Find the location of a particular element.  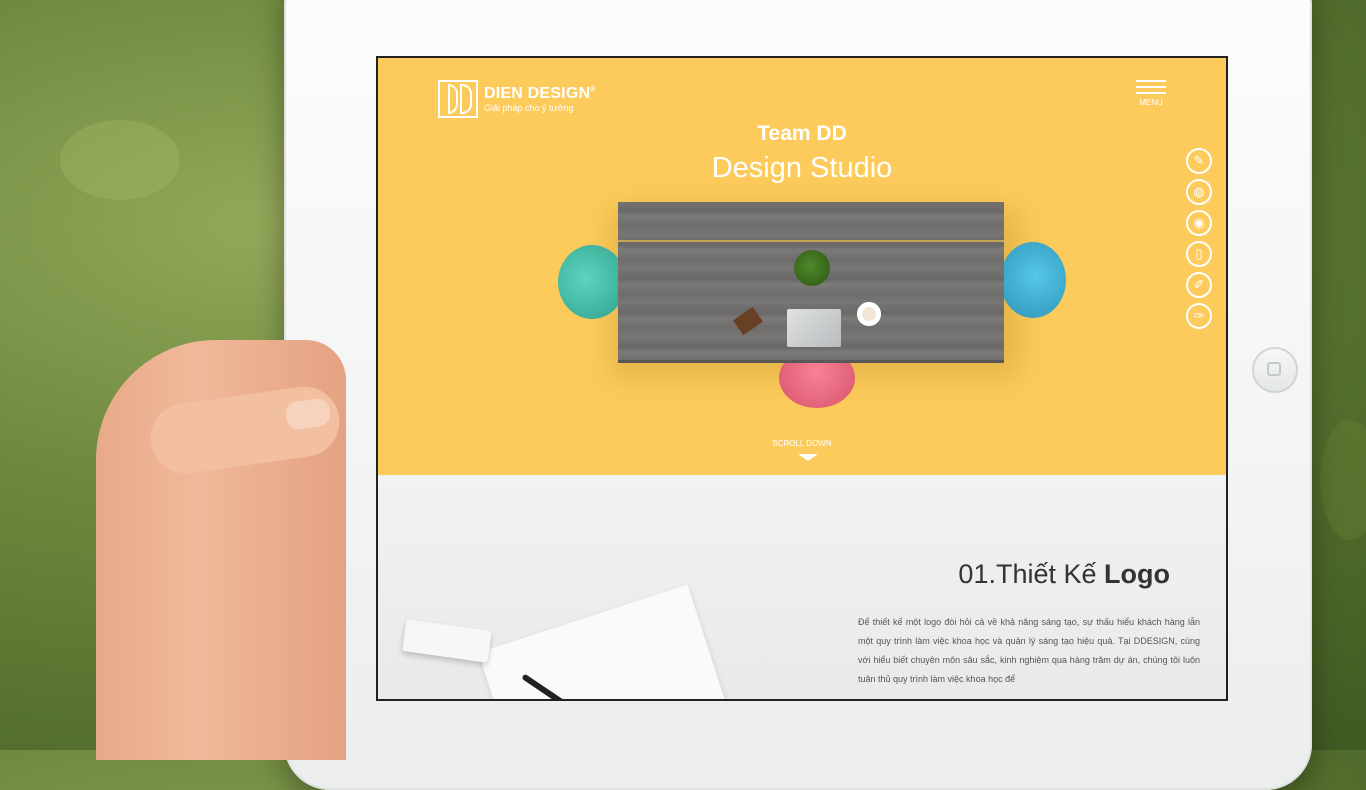

service-icon-list: ✎ ◍ ◉ ▯ ✐ ✑ is located at coordinates (1199, 238).